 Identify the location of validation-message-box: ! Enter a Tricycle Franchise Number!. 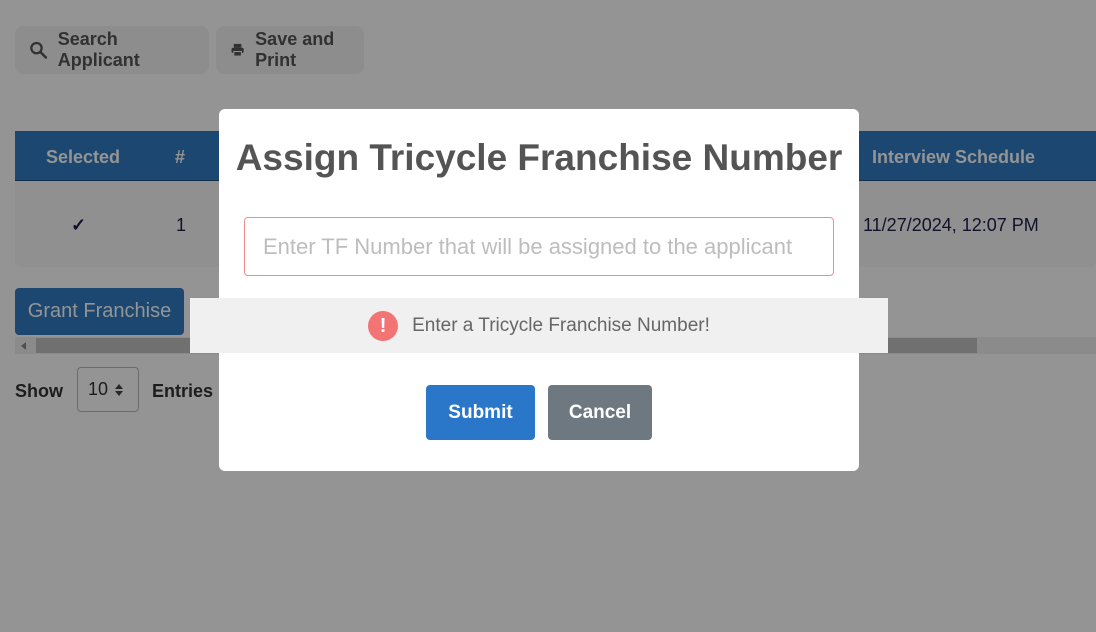
(539, 325).